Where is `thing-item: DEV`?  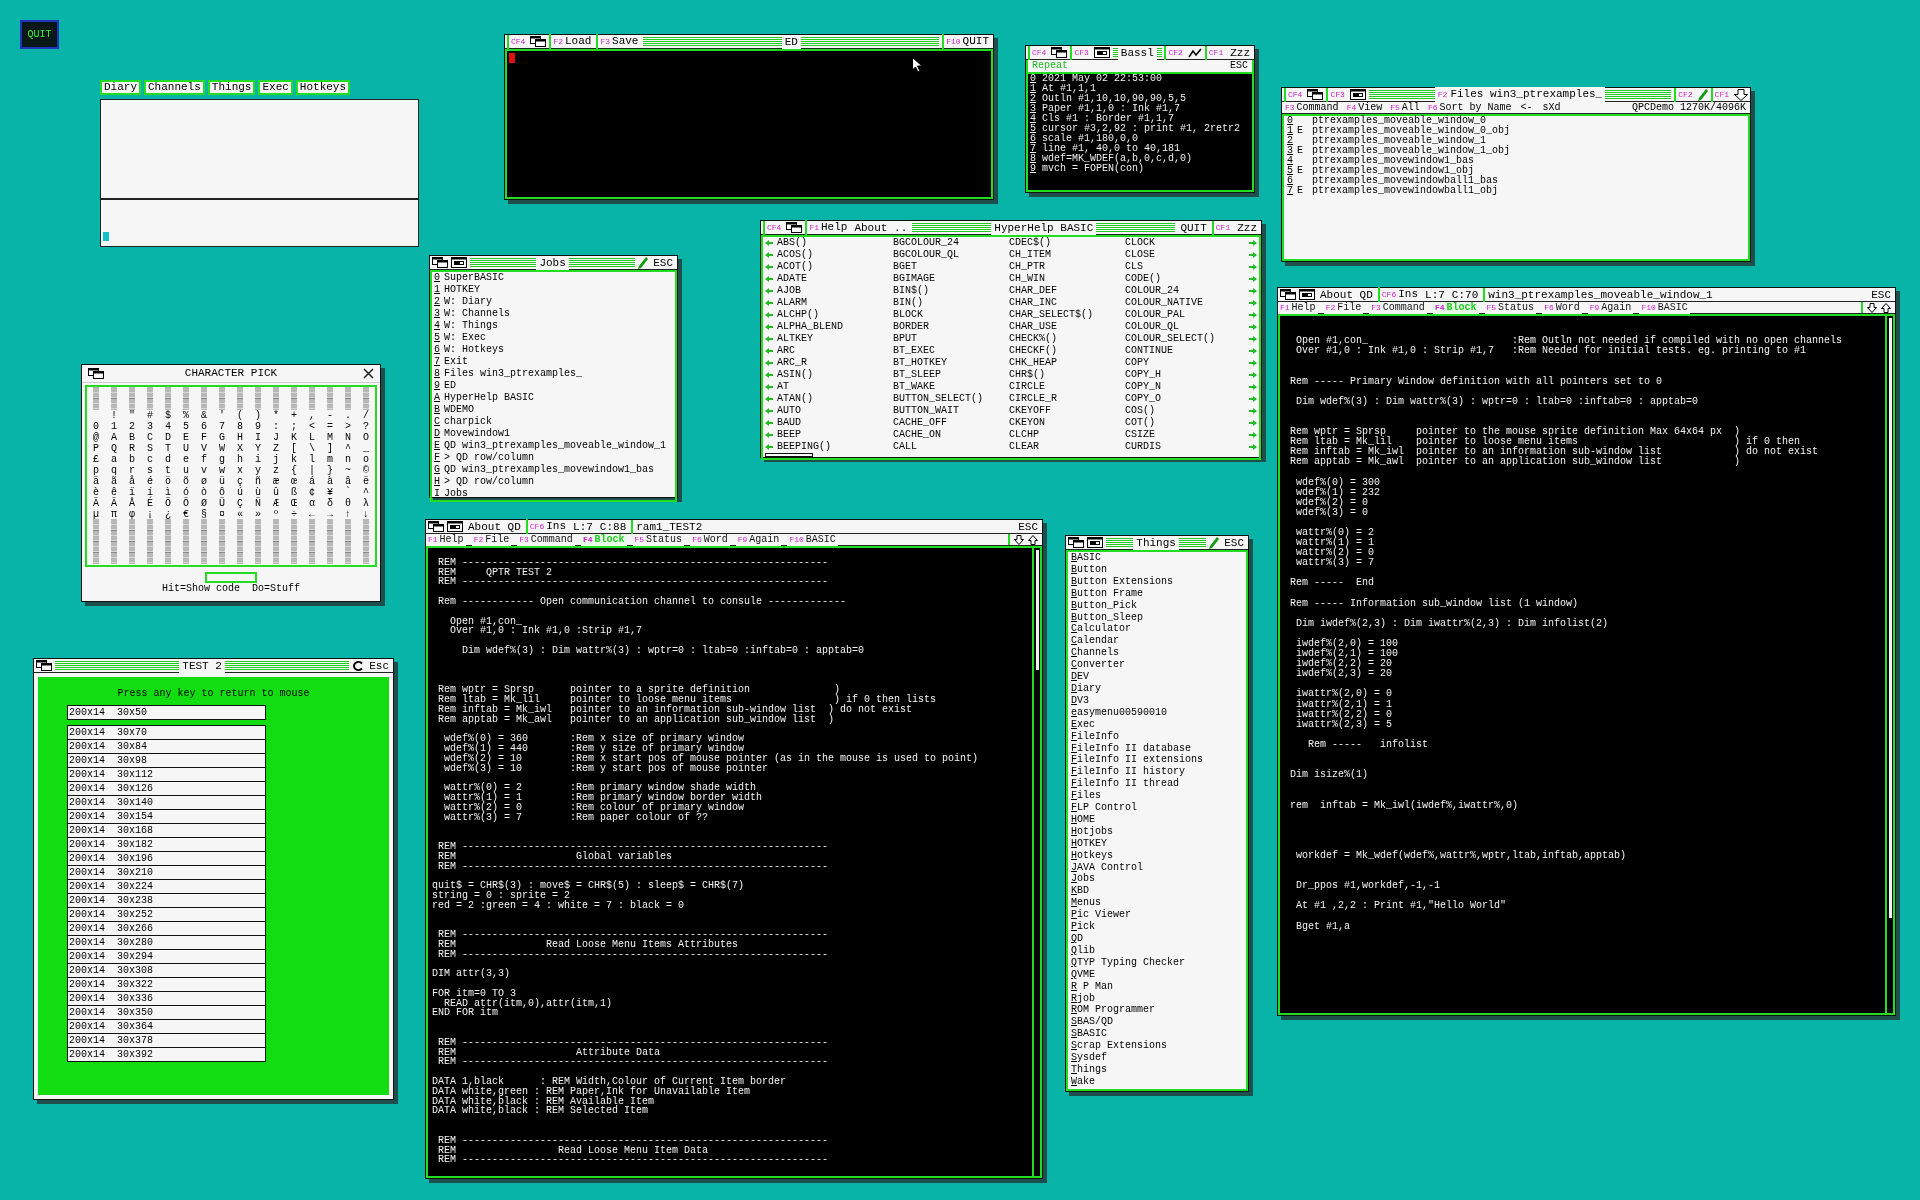 thing-item: DEV is located at coordinates (1157, 677).